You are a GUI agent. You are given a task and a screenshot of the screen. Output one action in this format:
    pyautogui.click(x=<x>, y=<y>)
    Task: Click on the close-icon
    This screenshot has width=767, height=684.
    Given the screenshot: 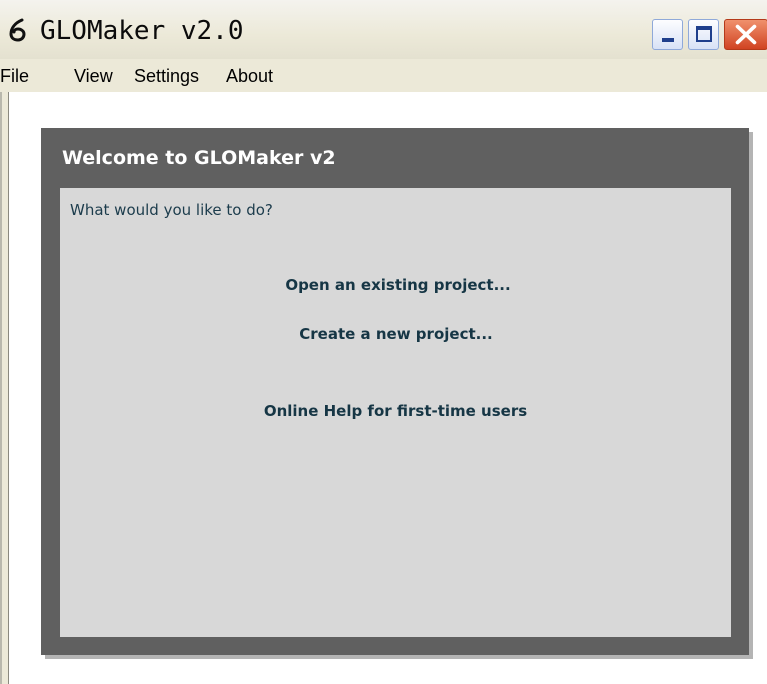 What is the action you would take?
    pyautogui.click(x=746, y=34)
    